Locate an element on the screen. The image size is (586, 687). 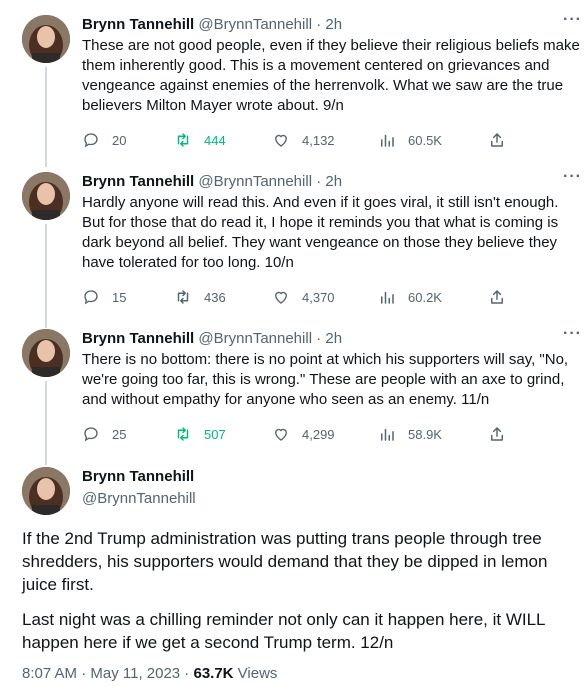
retweet-count: 444 is located at coordinates (215, 140).